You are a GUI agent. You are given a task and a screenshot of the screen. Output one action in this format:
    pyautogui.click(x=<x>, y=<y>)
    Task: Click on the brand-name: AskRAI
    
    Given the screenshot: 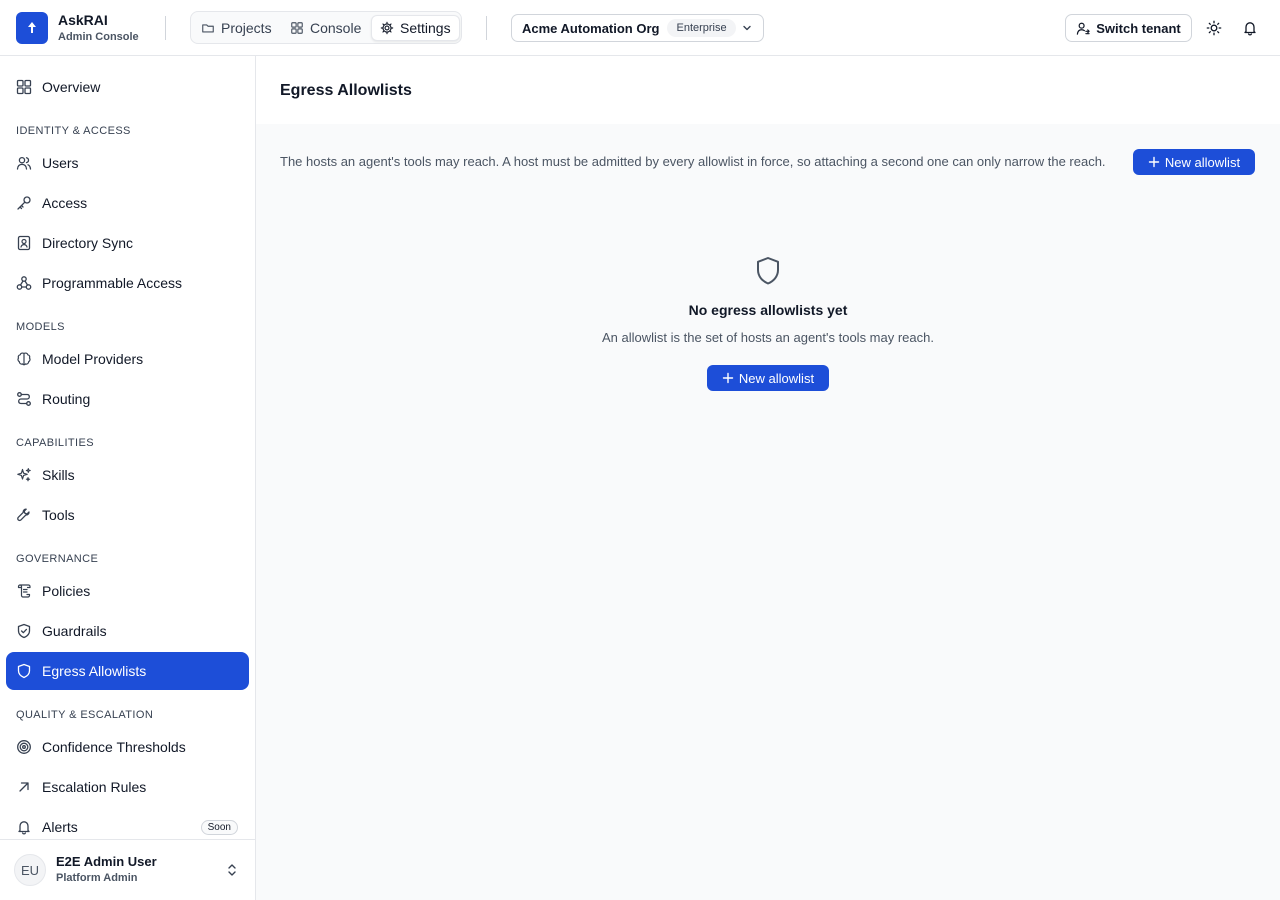 What is the action you would take?
    pyautogui.click(x=83, y=20)
    